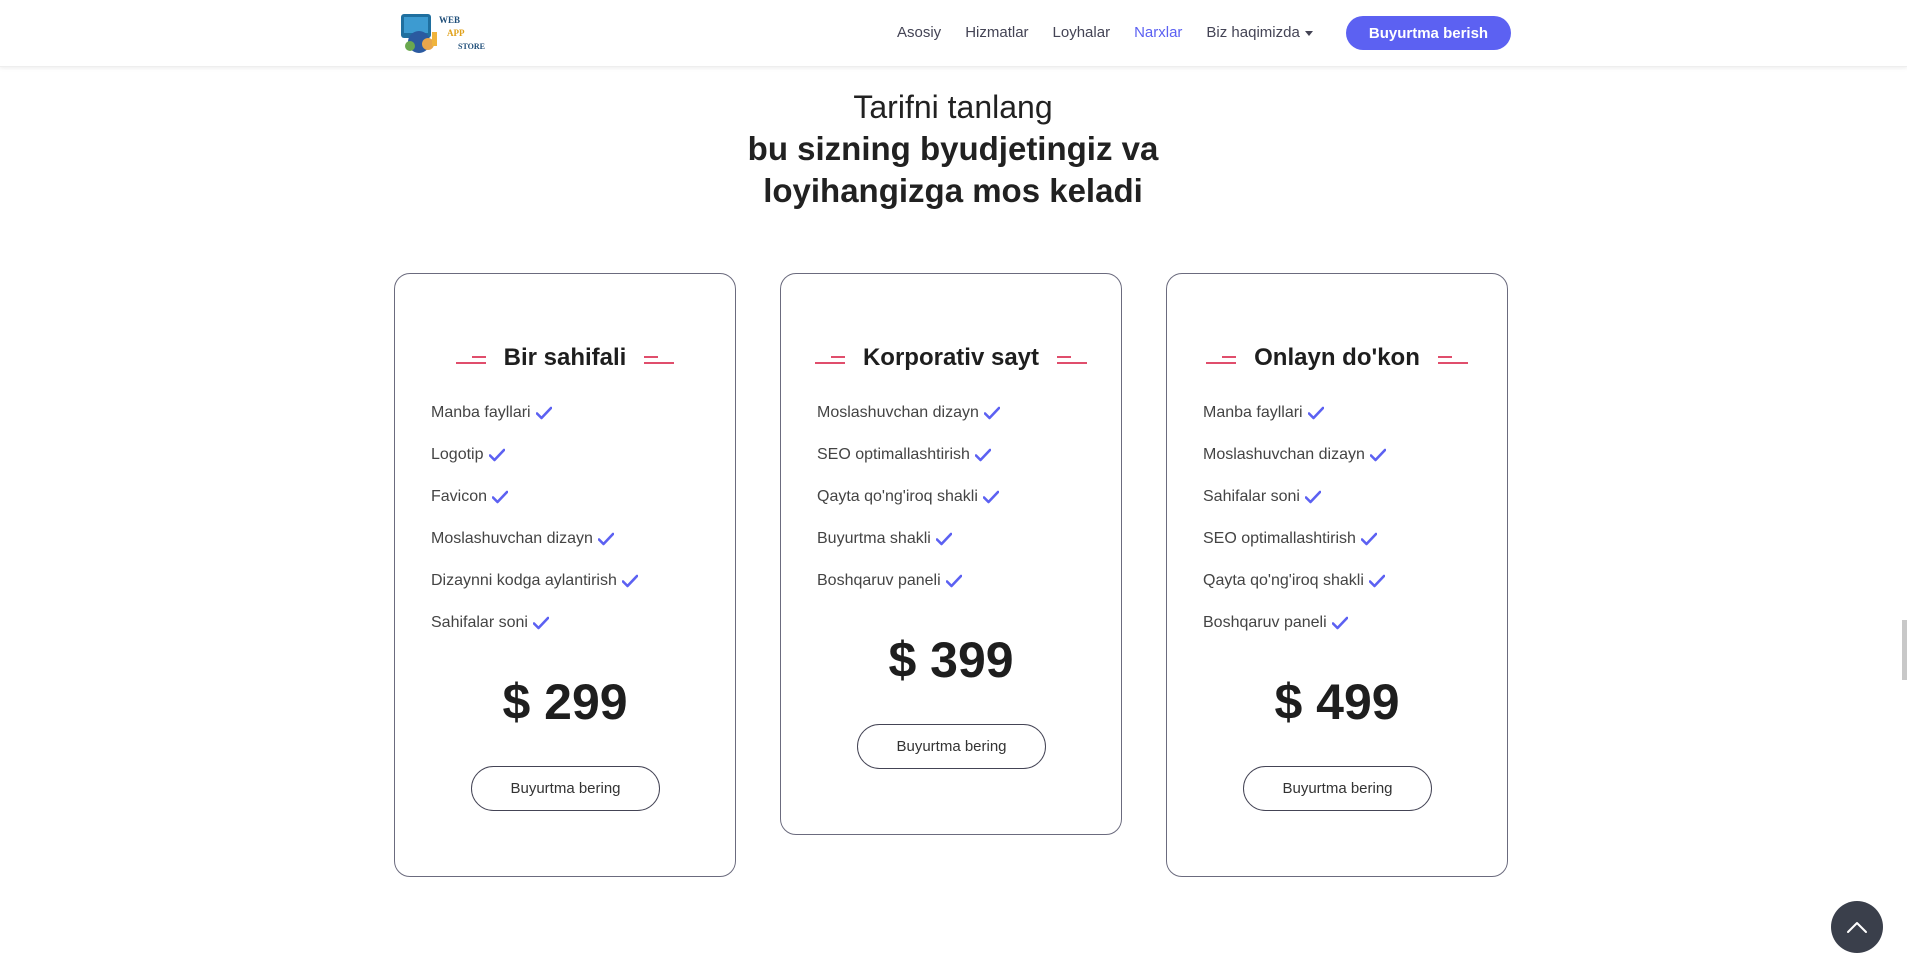 The image size is (1907, 961). I want to click on nav-item-biz-haqimizda: Biz haqimizda, so click(1259, 33).